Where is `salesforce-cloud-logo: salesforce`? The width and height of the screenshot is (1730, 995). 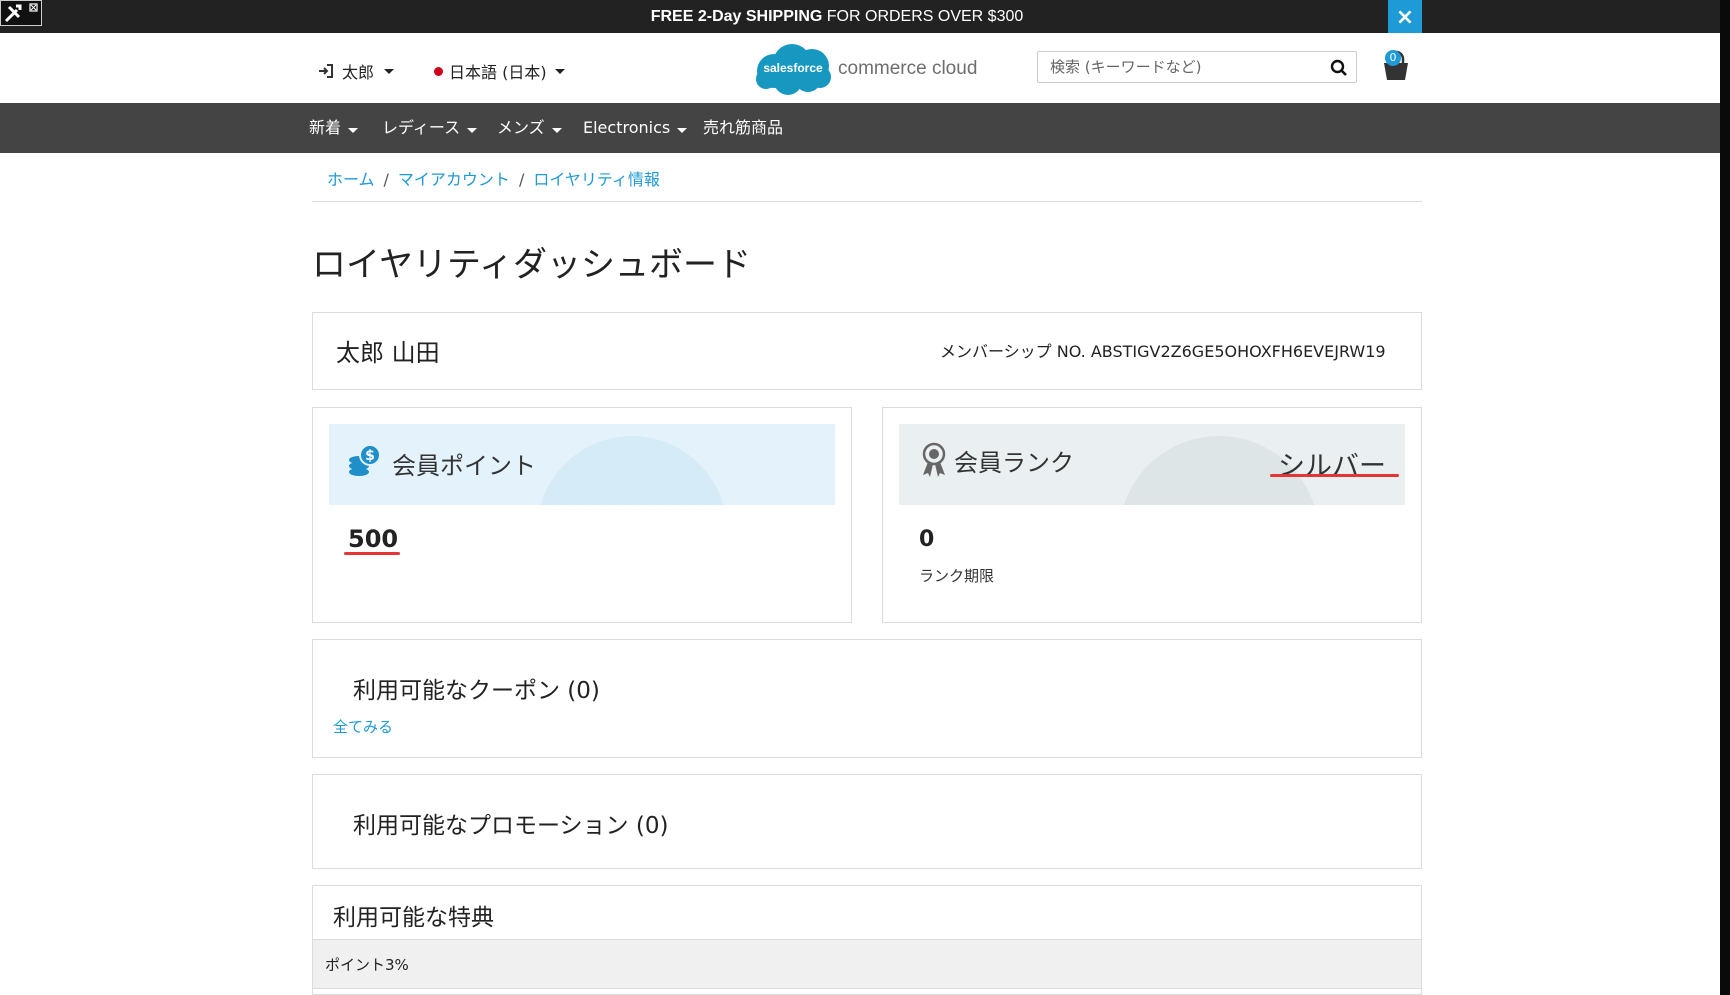
salesforce-cloud-logo: salesforce is located at coordinates (793, 69).